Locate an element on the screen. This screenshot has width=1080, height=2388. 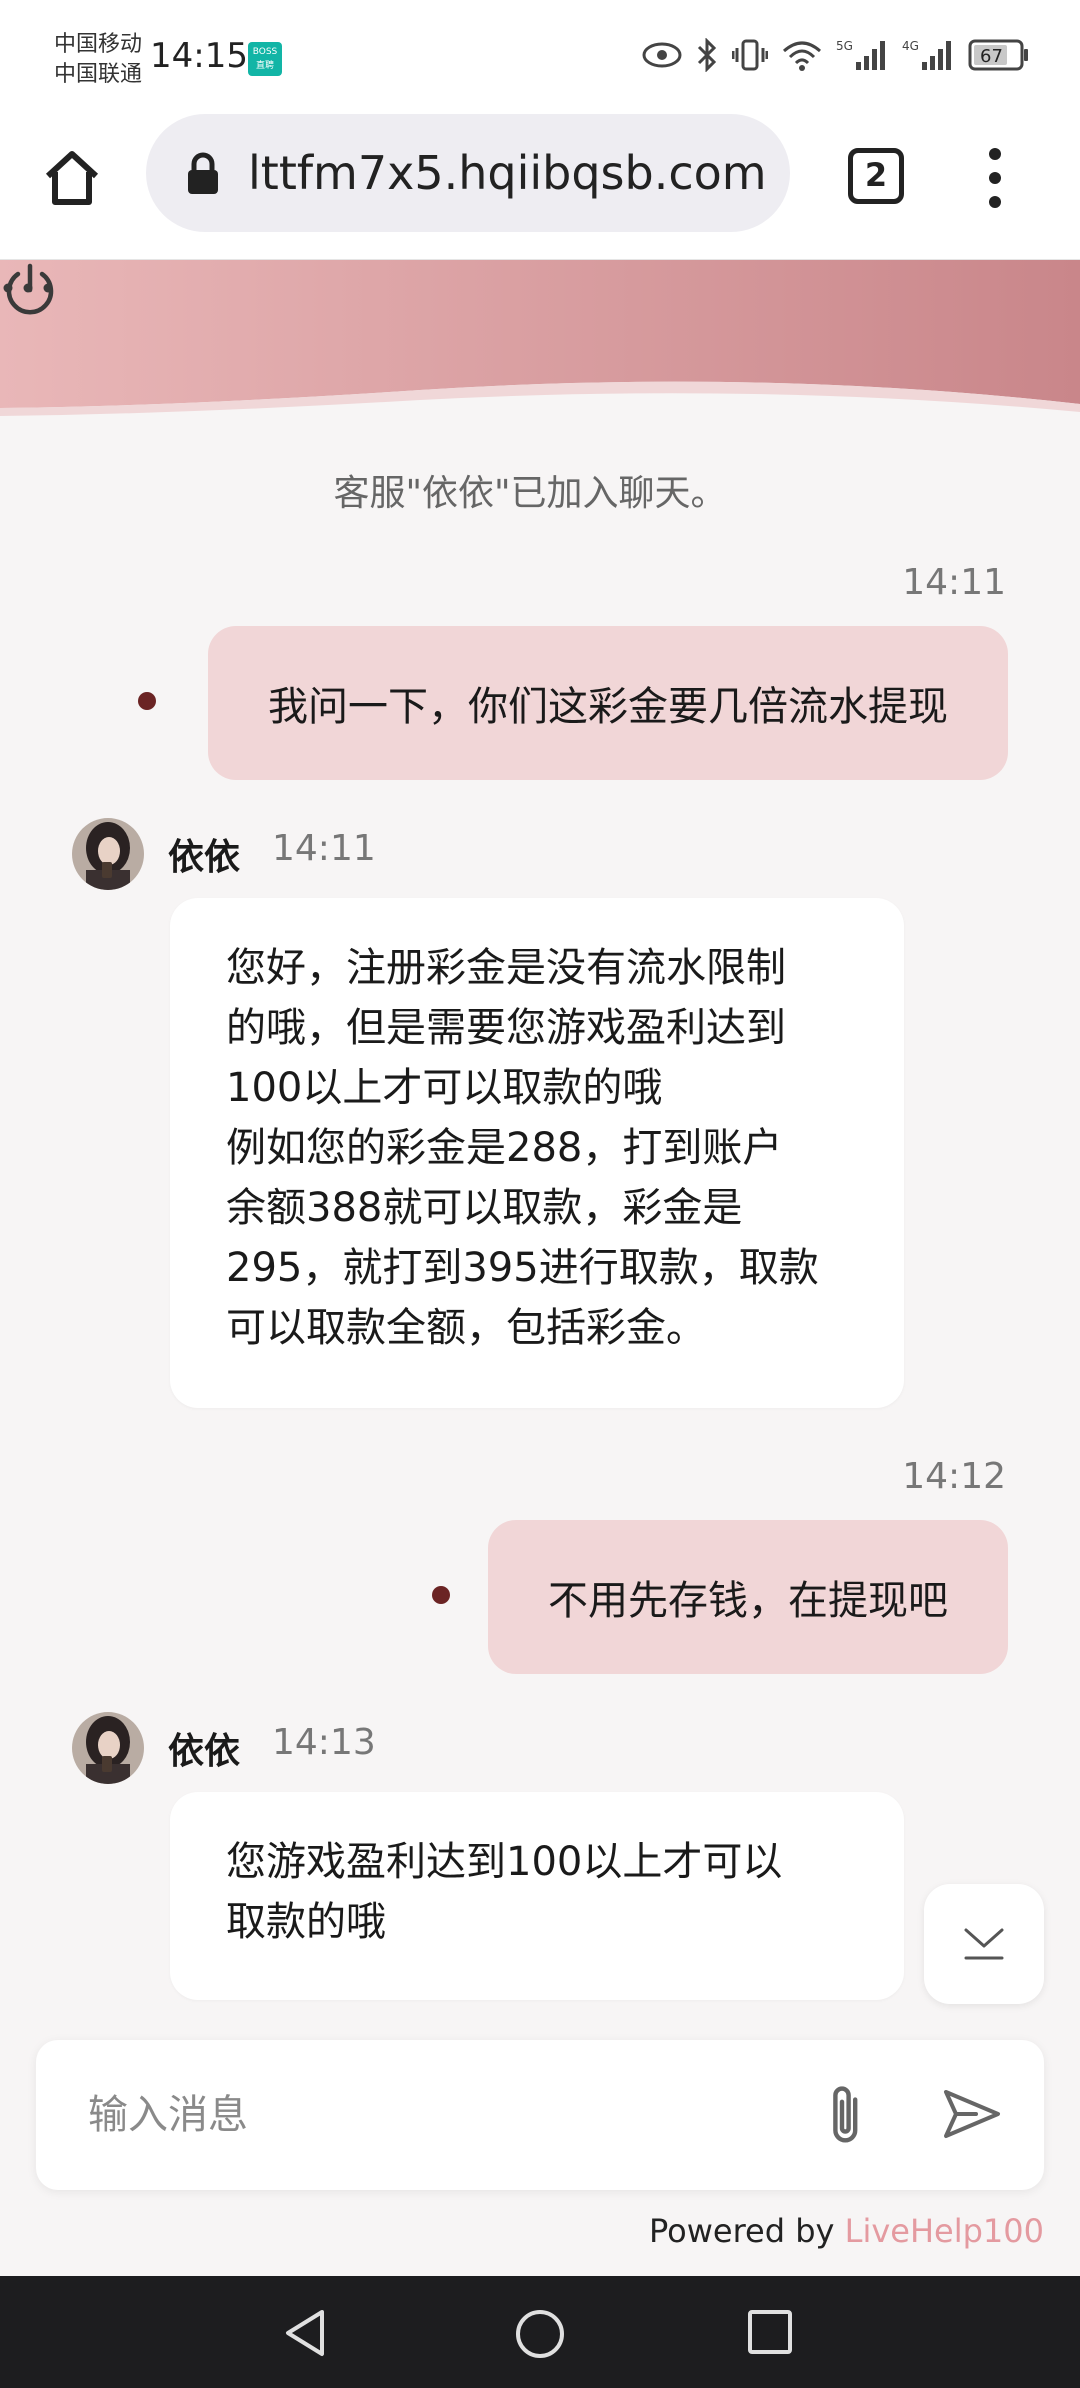
carrier-1: 中国移动 is located at coordinates (98, 44).